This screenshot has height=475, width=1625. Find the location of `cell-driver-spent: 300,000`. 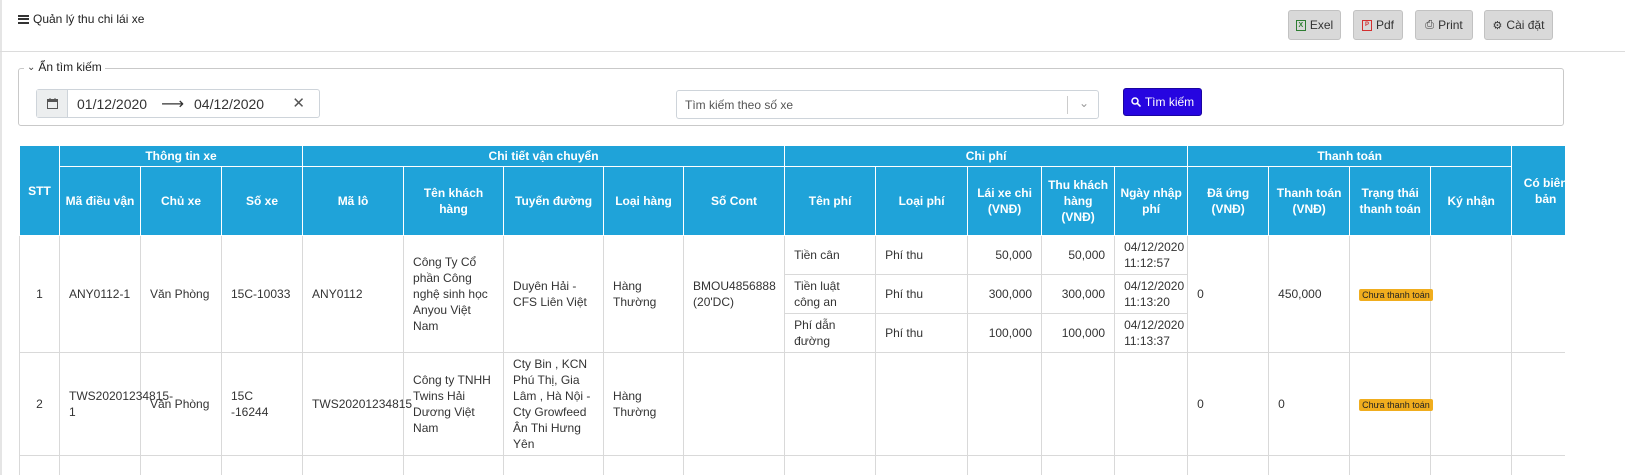

cell-driver-spent: 300,000 is located at coordinates (1005, 294).